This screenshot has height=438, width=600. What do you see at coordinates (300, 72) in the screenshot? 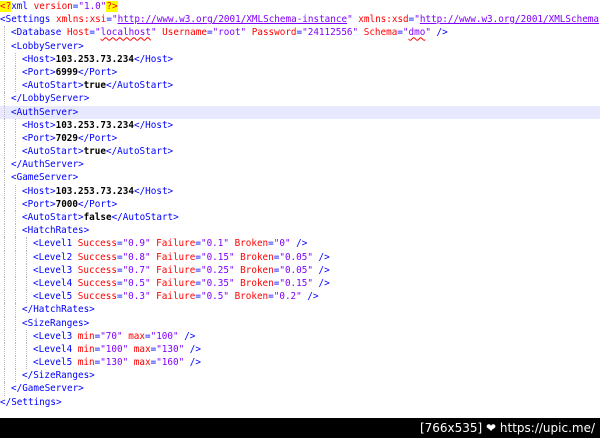
I see `code-line: <Port>6999</Port>` at bounding box center [300, 72].